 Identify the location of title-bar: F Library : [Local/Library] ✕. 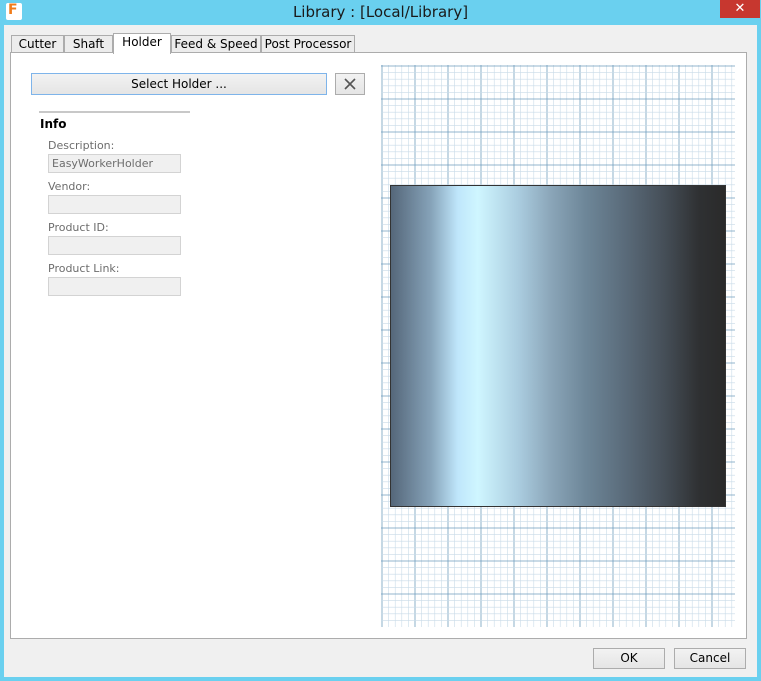
(380, 12).